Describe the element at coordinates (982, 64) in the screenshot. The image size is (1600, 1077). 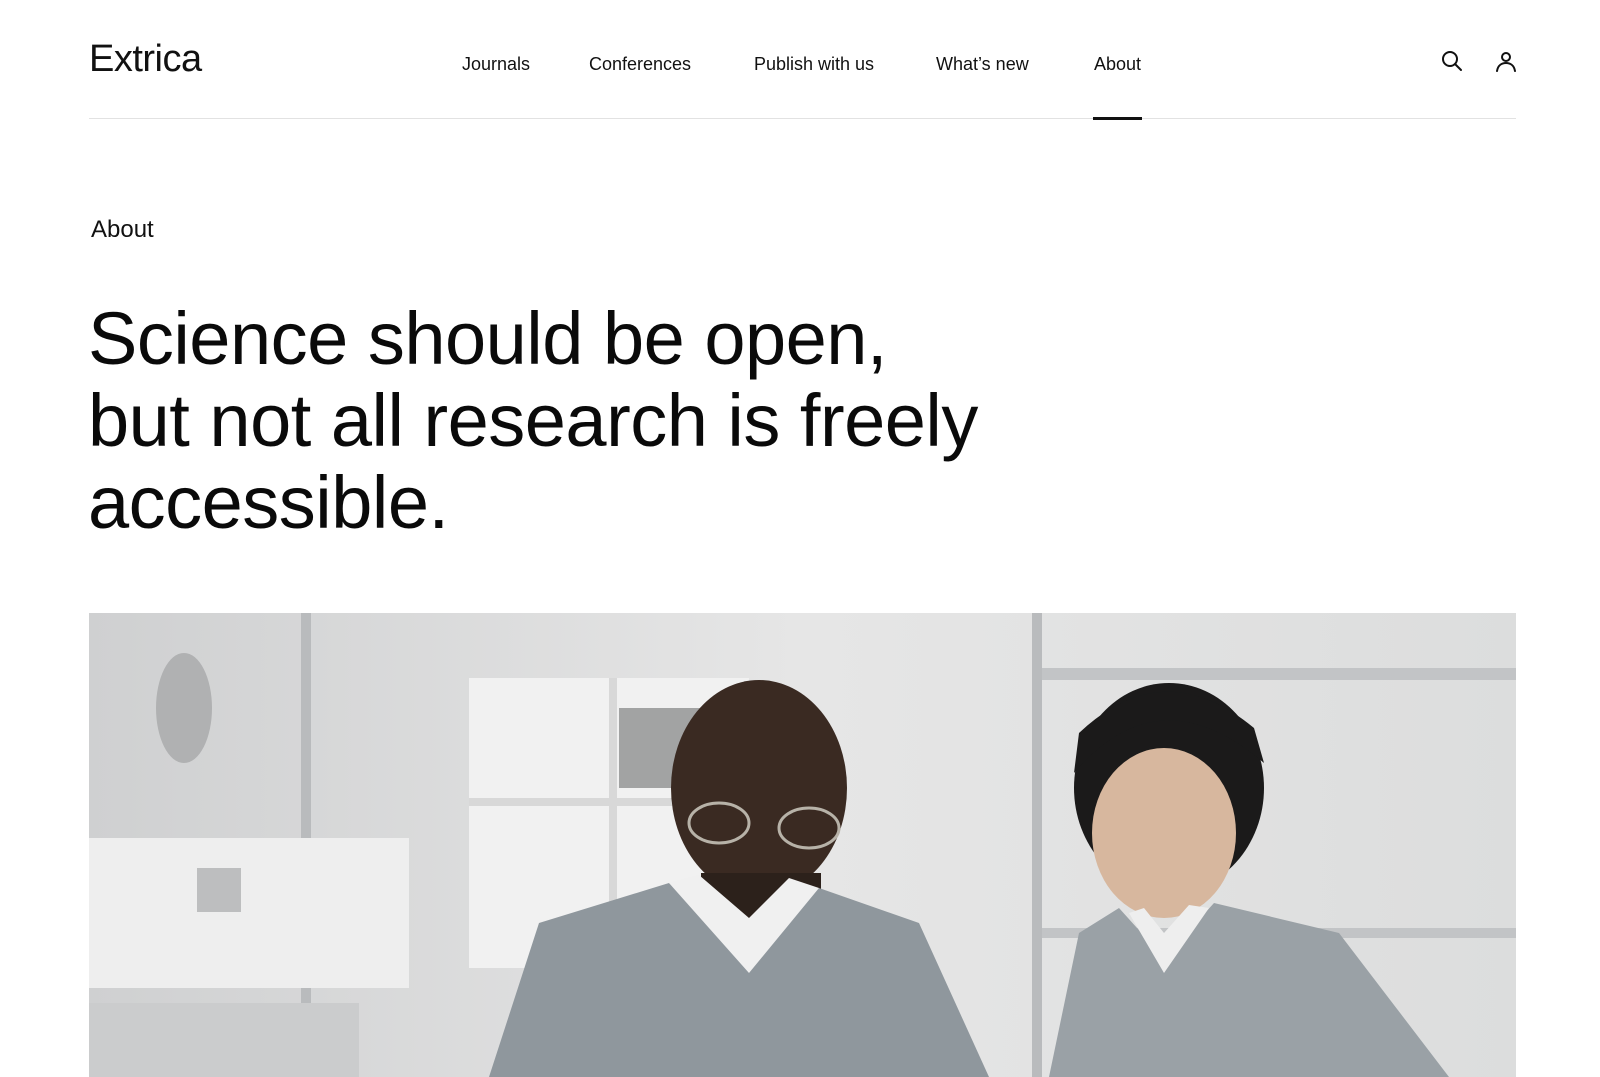
I see `nav-item-whats-new: What’s new` at that location.